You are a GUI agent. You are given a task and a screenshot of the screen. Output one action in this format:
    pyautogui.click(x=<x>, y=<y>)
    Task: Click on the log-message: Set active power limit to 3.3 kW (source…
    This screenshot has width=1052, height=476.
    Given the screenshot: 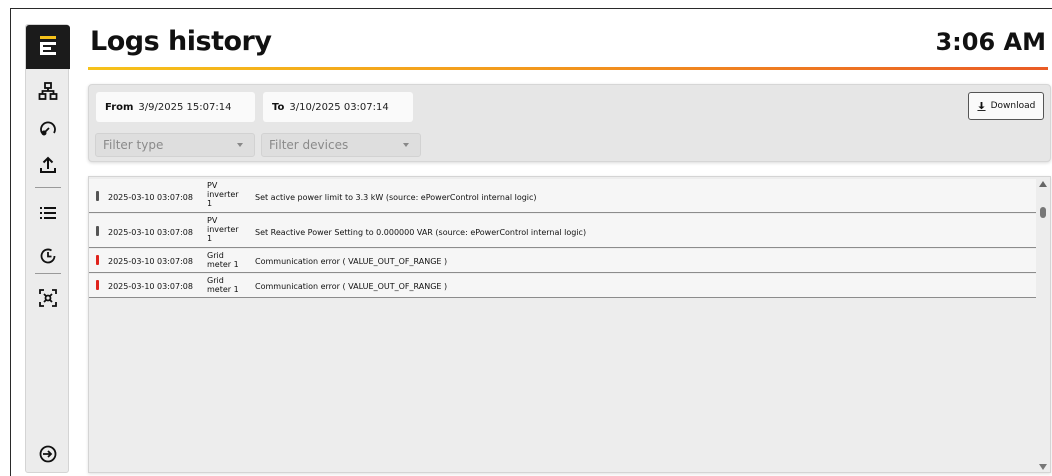 What is the action you would take?
    pyautogui.click(x=396, y=197)
    